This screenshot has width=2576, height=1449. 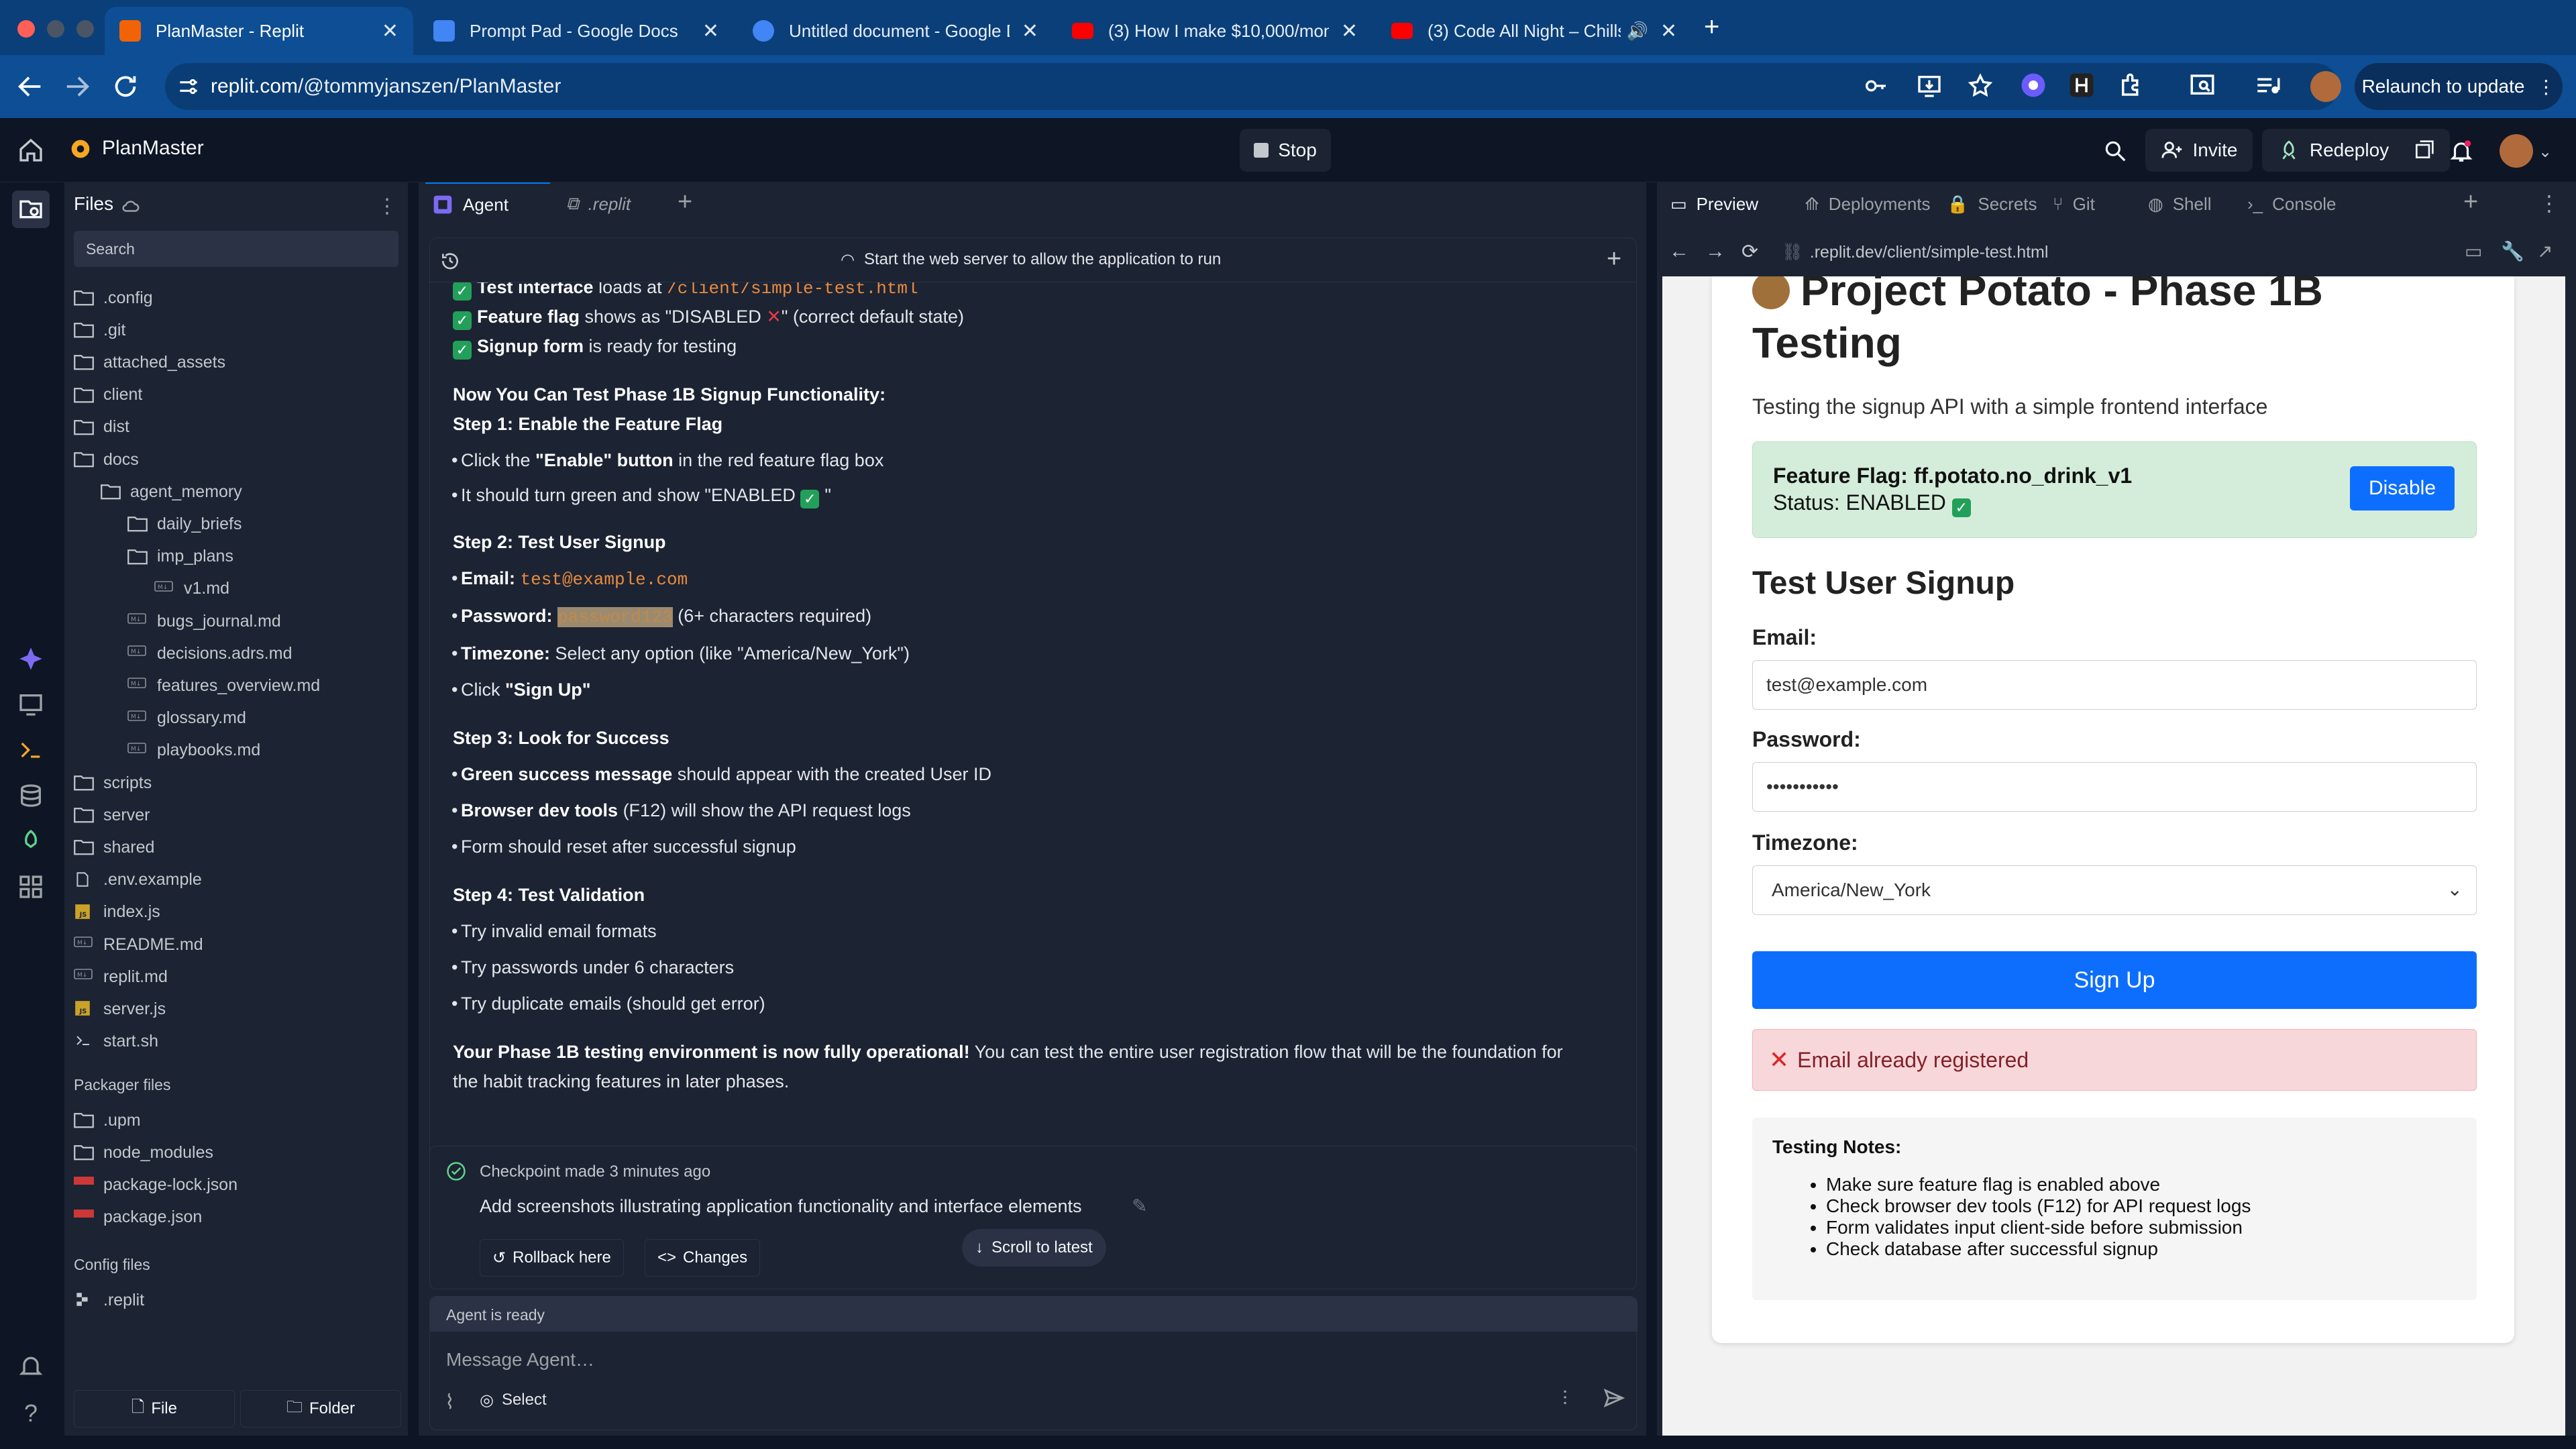 I want to click on close-window-button, so click(x=26, y=29).